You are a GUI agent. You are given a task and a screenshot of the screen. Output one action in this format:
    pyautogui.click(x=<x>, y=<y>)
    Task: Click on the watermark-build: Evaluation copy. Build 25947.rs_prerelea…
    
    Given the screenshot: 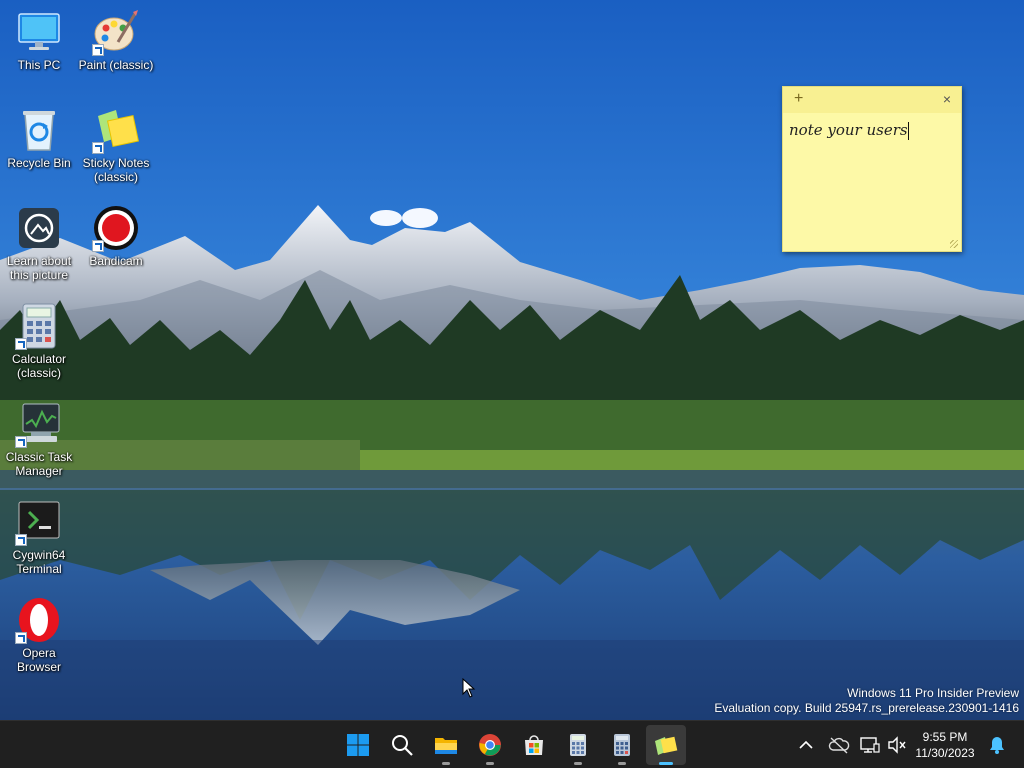 What is the action you would take?
    pyautogui.click(x=866, y=708)
    